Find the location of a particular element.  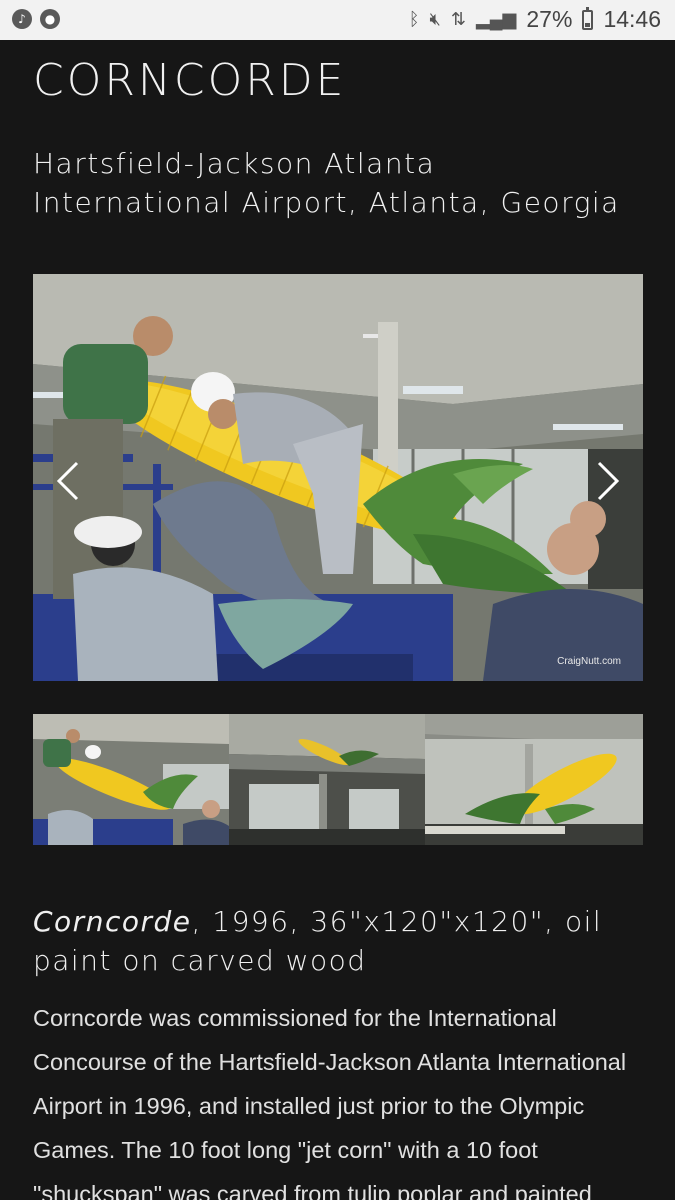

battery-percent: 27% is located at coordinates (549, 19).